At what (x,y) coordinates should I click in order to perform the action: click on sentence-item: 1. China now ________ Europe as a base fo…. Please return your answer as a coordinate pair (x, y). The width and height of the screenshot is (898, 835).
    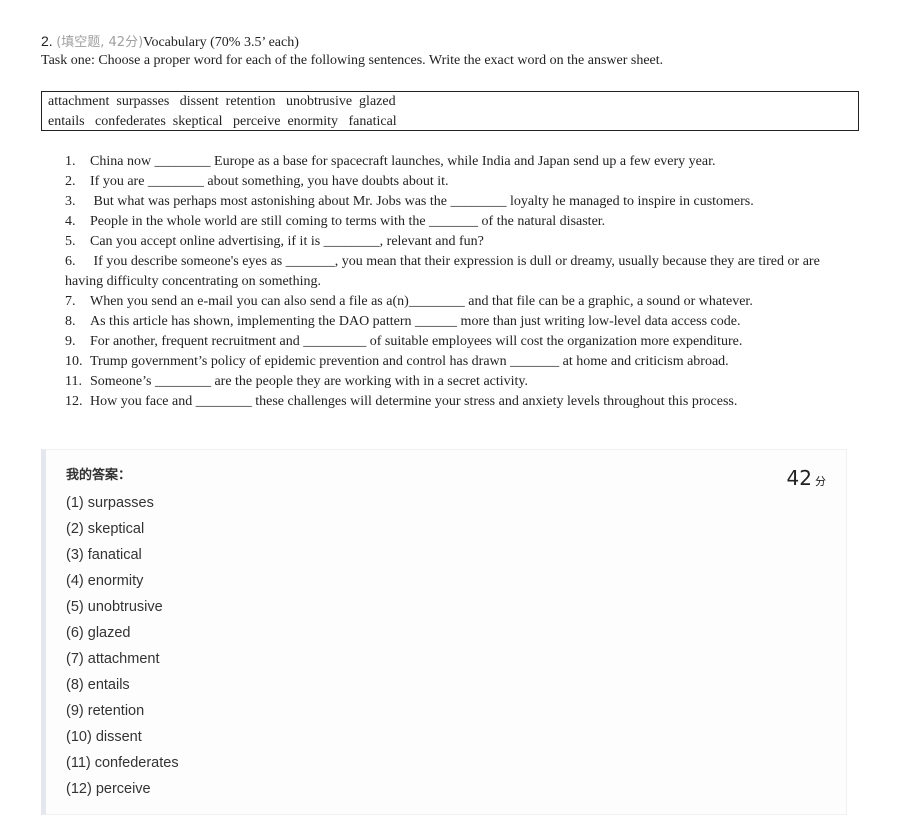
    Looking at the image, I should click on (450, 162).